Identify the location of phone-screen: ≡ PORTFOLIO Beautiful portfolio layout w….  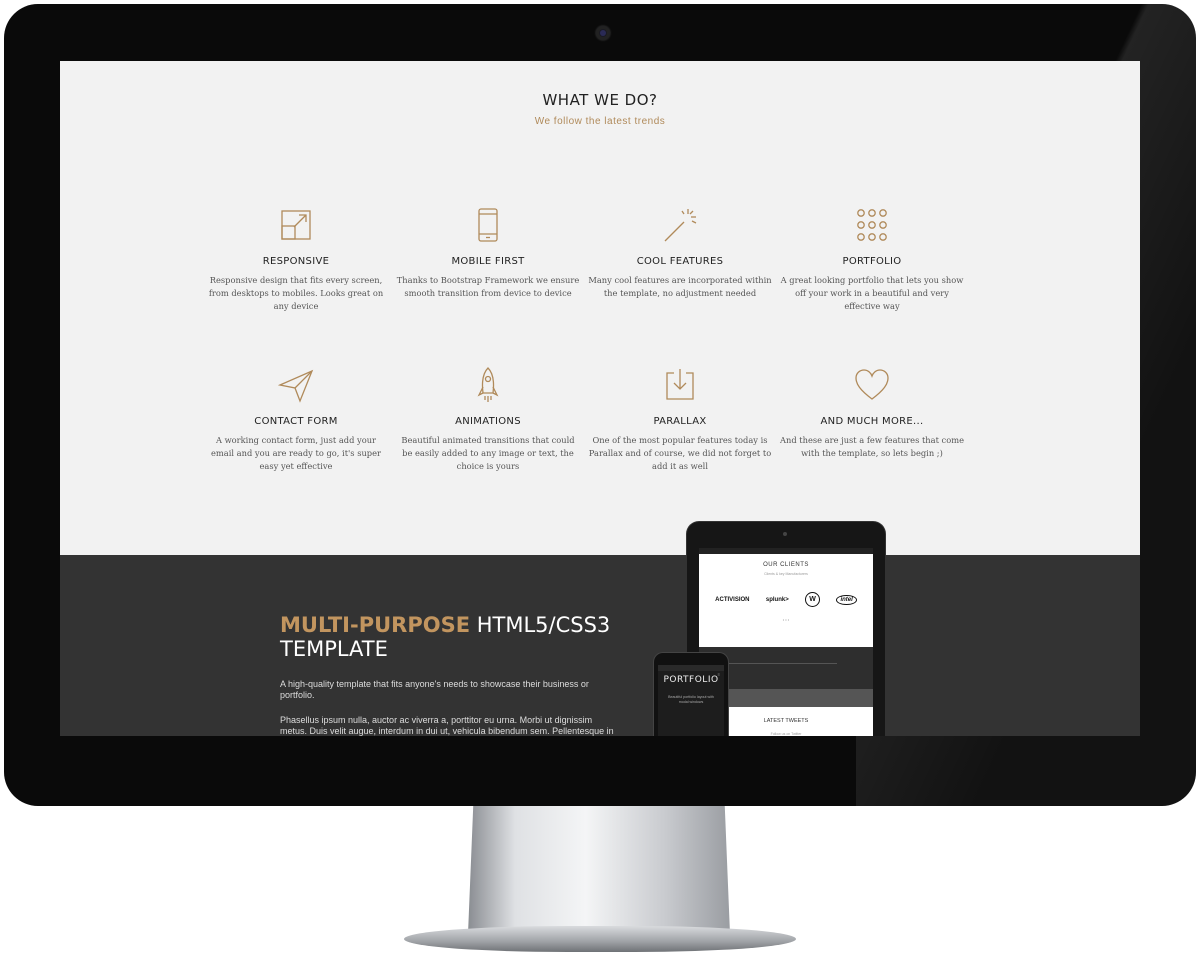
(691, 700).